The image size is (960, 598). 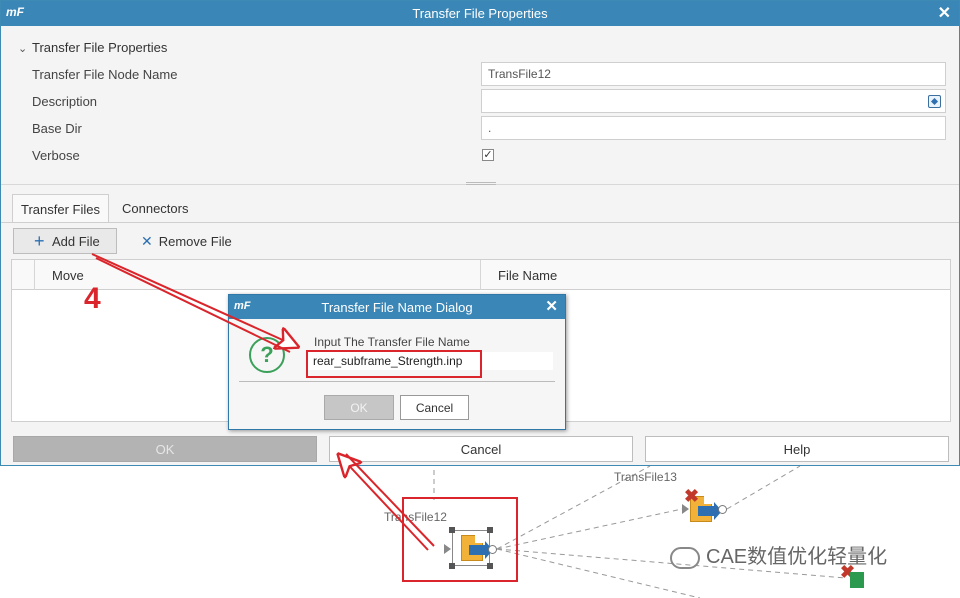 What do you see at coordinates (797, 449) in the screenshot?
I see `help-button: Help` at bounding box center [797, 449].